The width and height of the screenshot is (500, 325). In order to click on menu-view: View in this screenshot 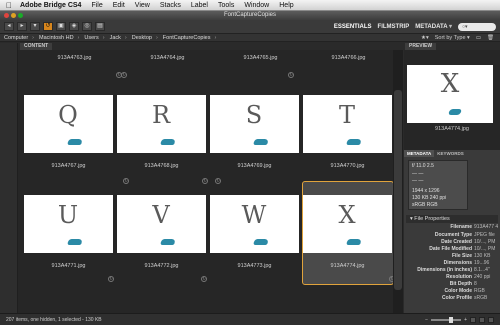, I will do `click(142, 5)`.